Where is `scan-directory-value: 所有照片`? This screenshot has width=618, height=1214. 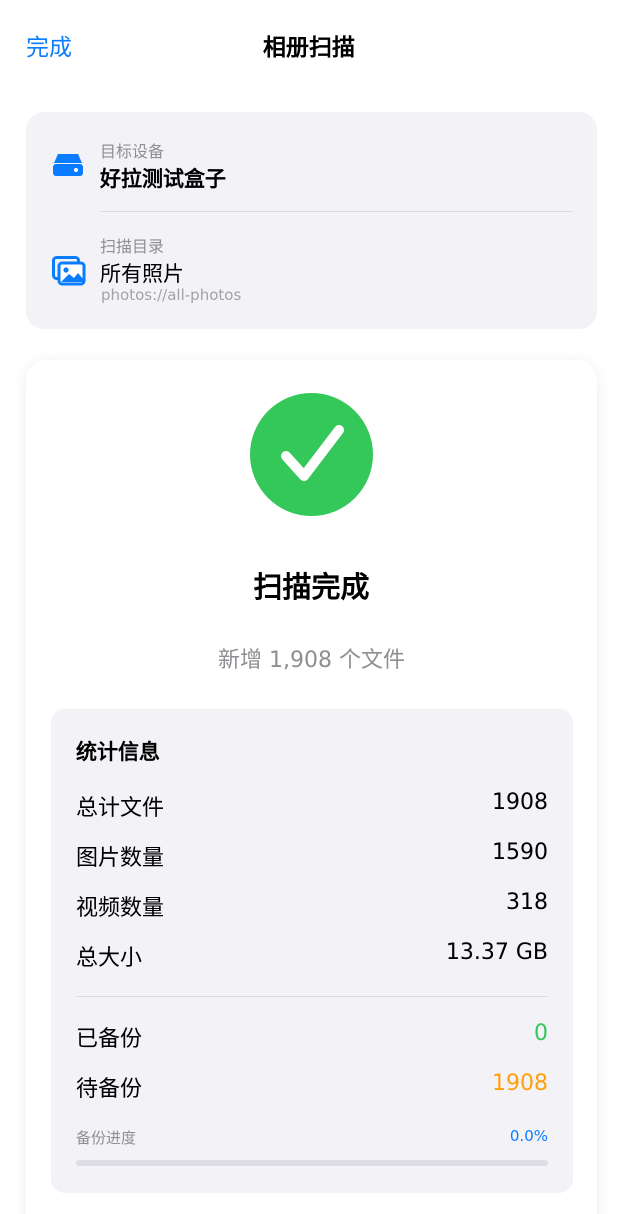 scan-directory-value: 所有照片 is located at coordinates (142, 274).